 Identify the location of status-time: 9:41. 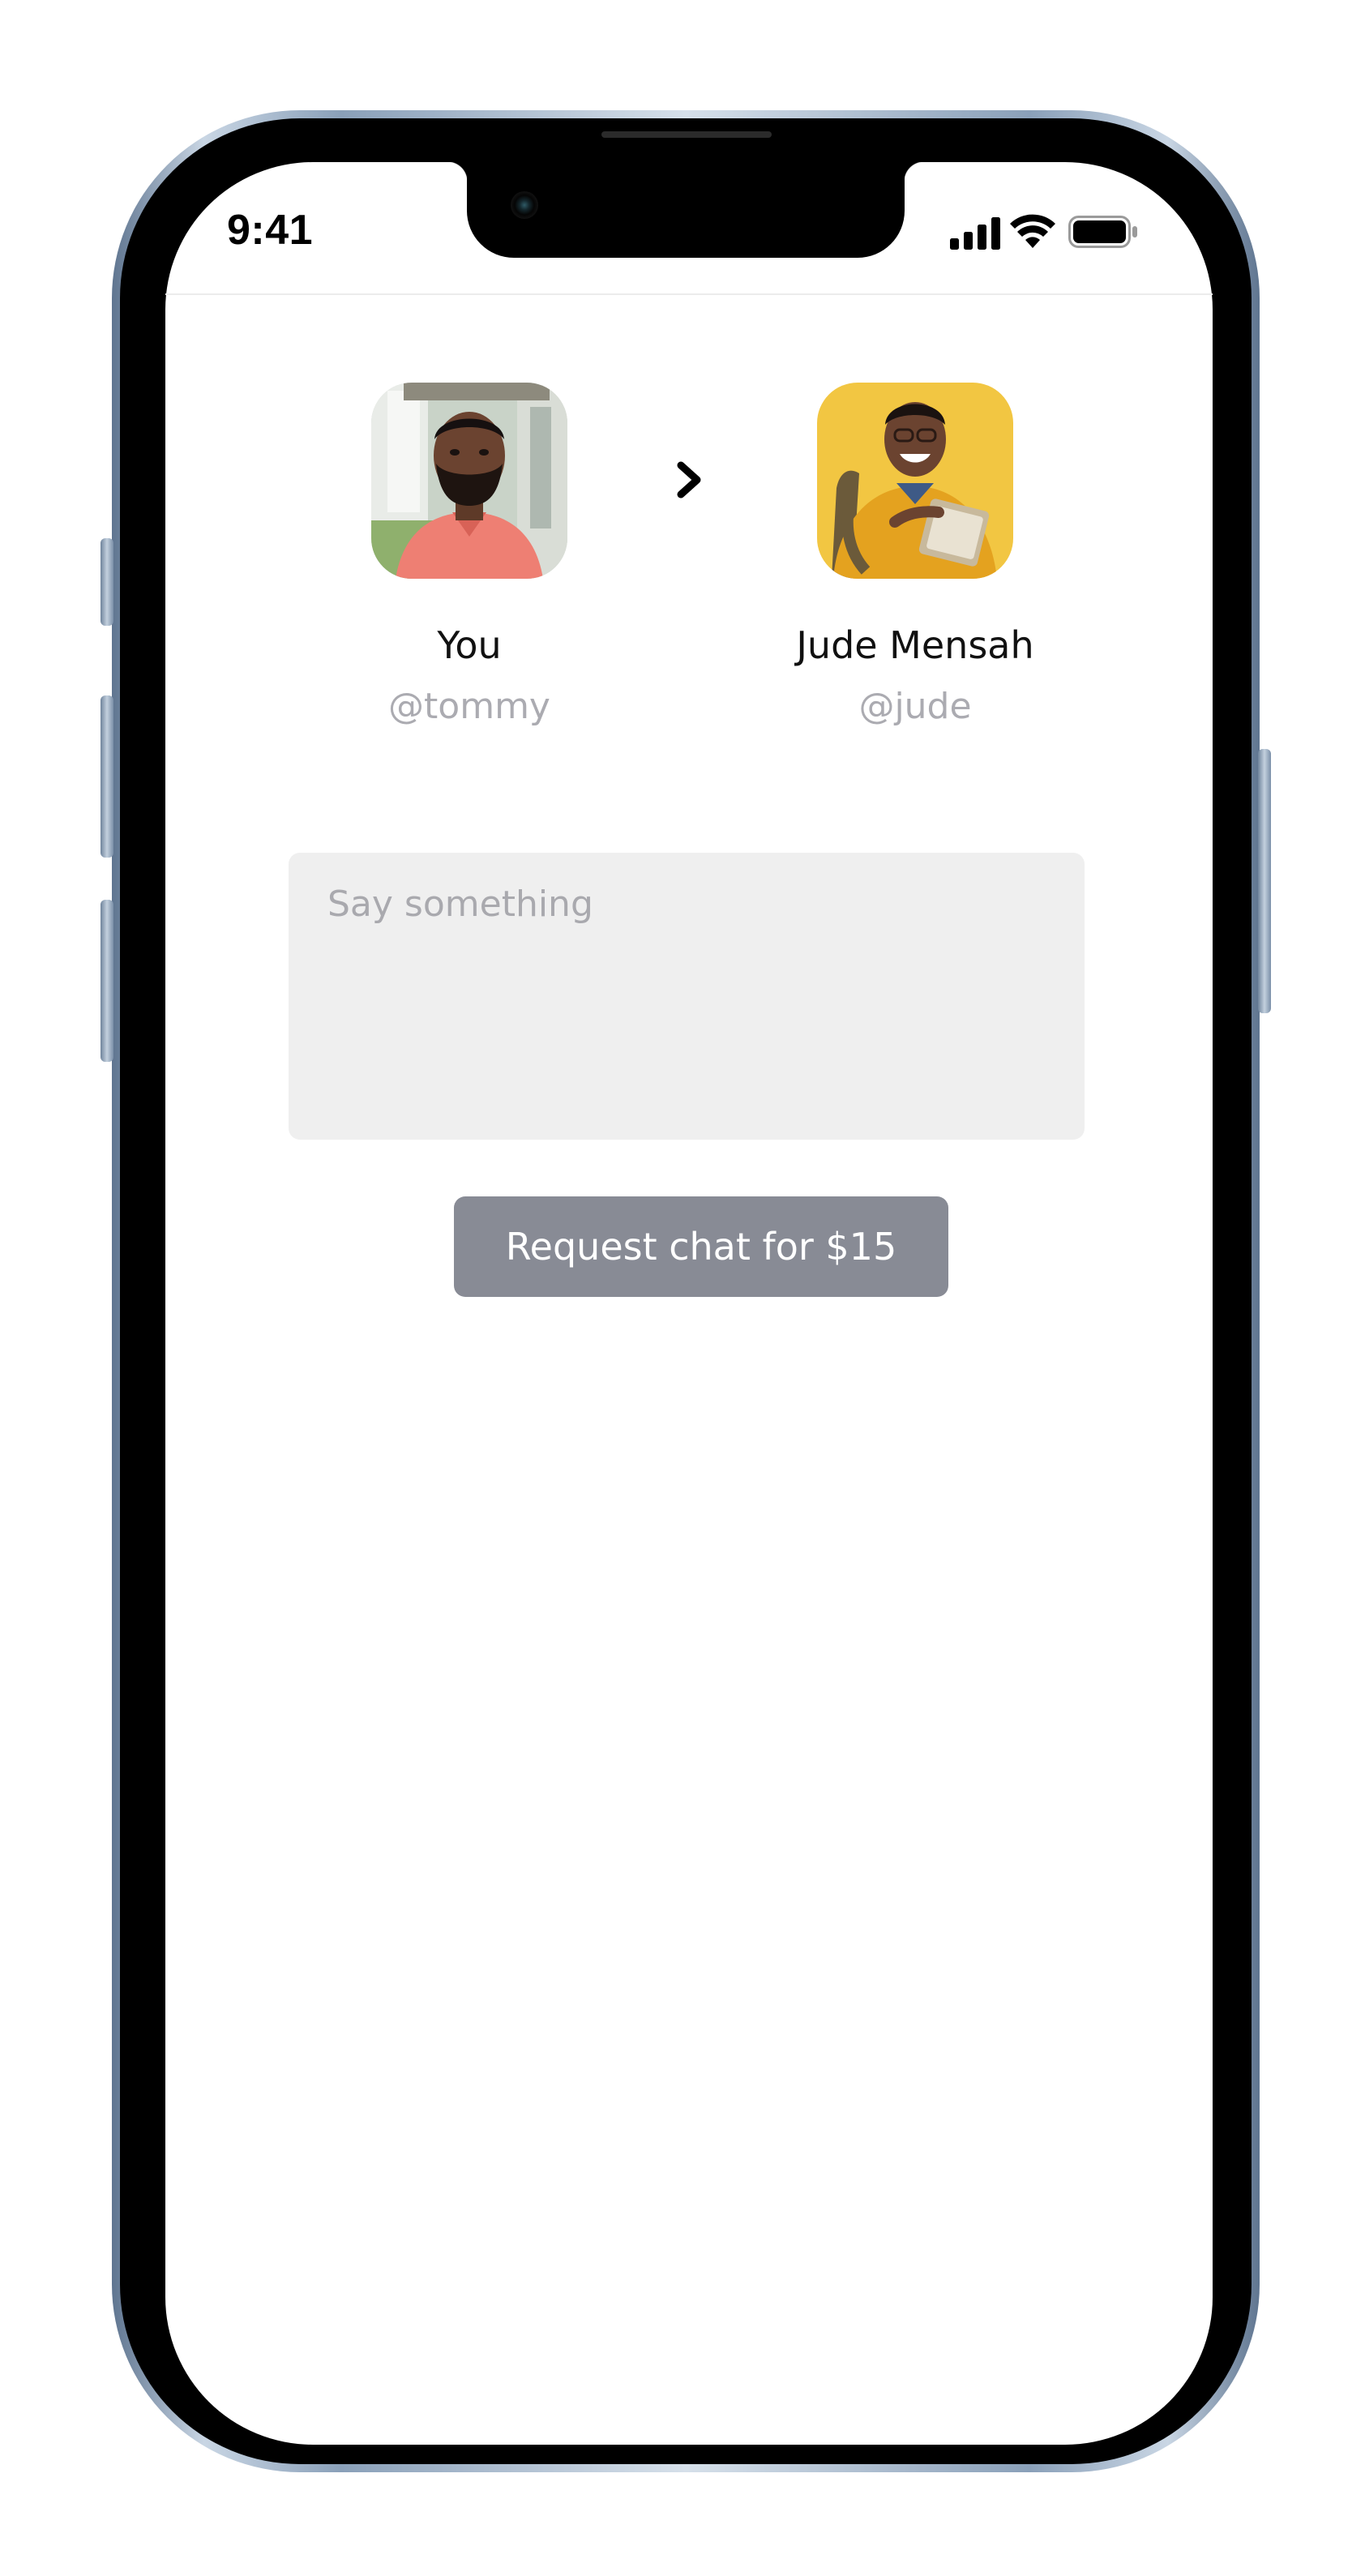
(271, 230).